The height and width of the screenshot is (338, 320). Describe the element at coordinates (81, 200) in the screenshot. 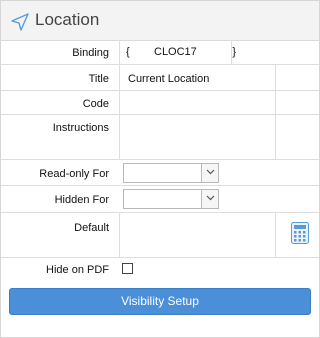

I see `hidden-for-label: Hidden For` at that location.